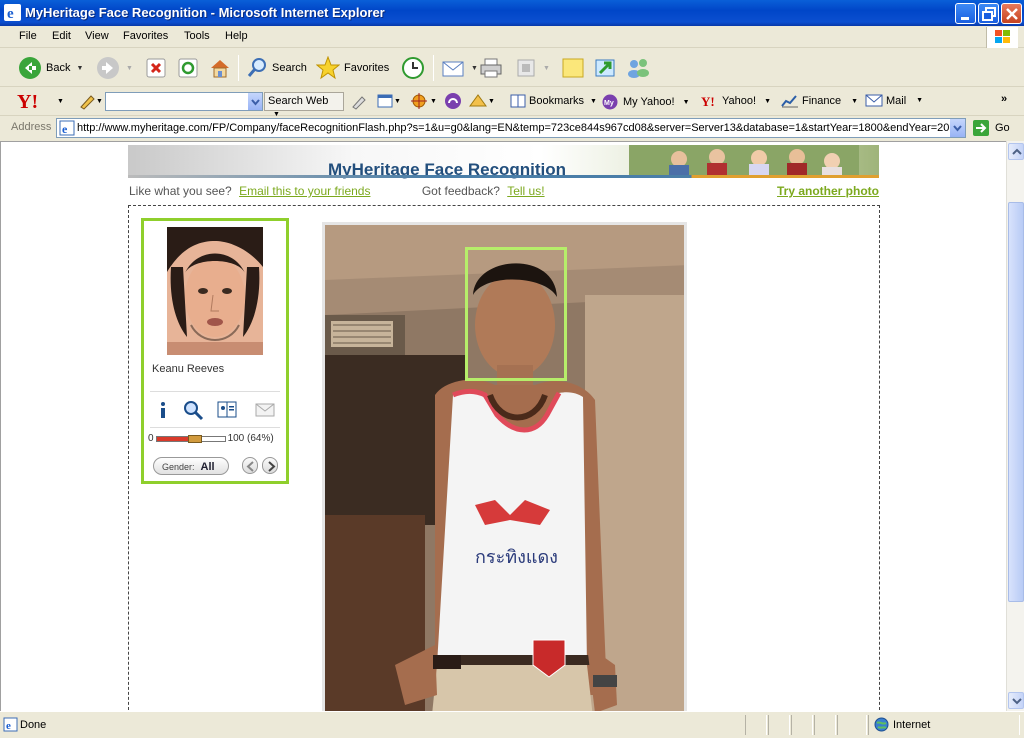  I want to click on alert-button: ▼, so click(481, 101).